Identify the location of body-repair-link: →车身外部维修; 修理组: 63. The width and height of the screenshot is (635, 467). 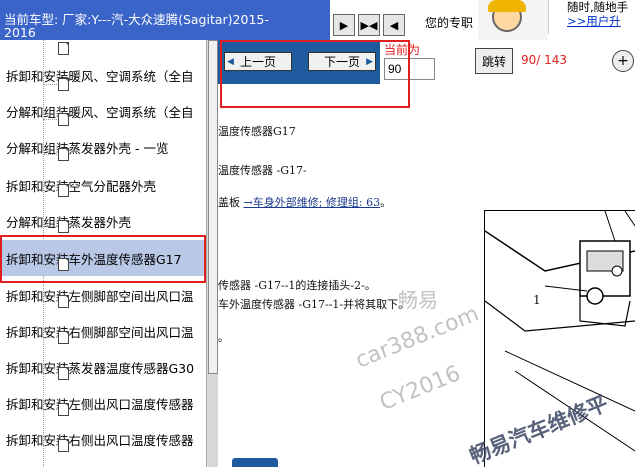
(312, 202).